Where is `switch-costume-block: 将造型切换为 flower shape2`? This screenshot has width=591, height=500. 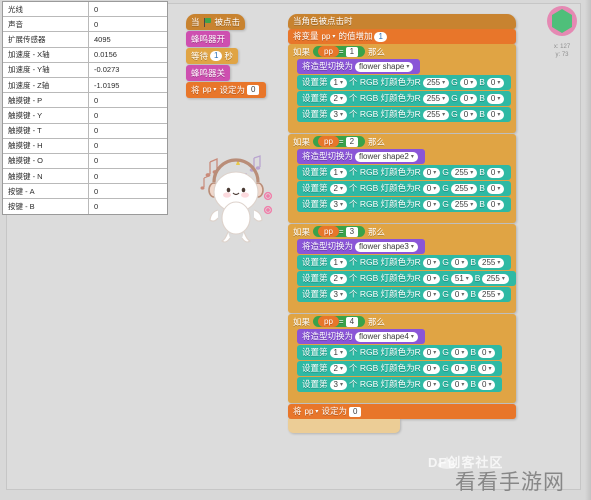
switch-costume-block: 将造型切换为 flower shape2 is located at coordinates (361, 156).